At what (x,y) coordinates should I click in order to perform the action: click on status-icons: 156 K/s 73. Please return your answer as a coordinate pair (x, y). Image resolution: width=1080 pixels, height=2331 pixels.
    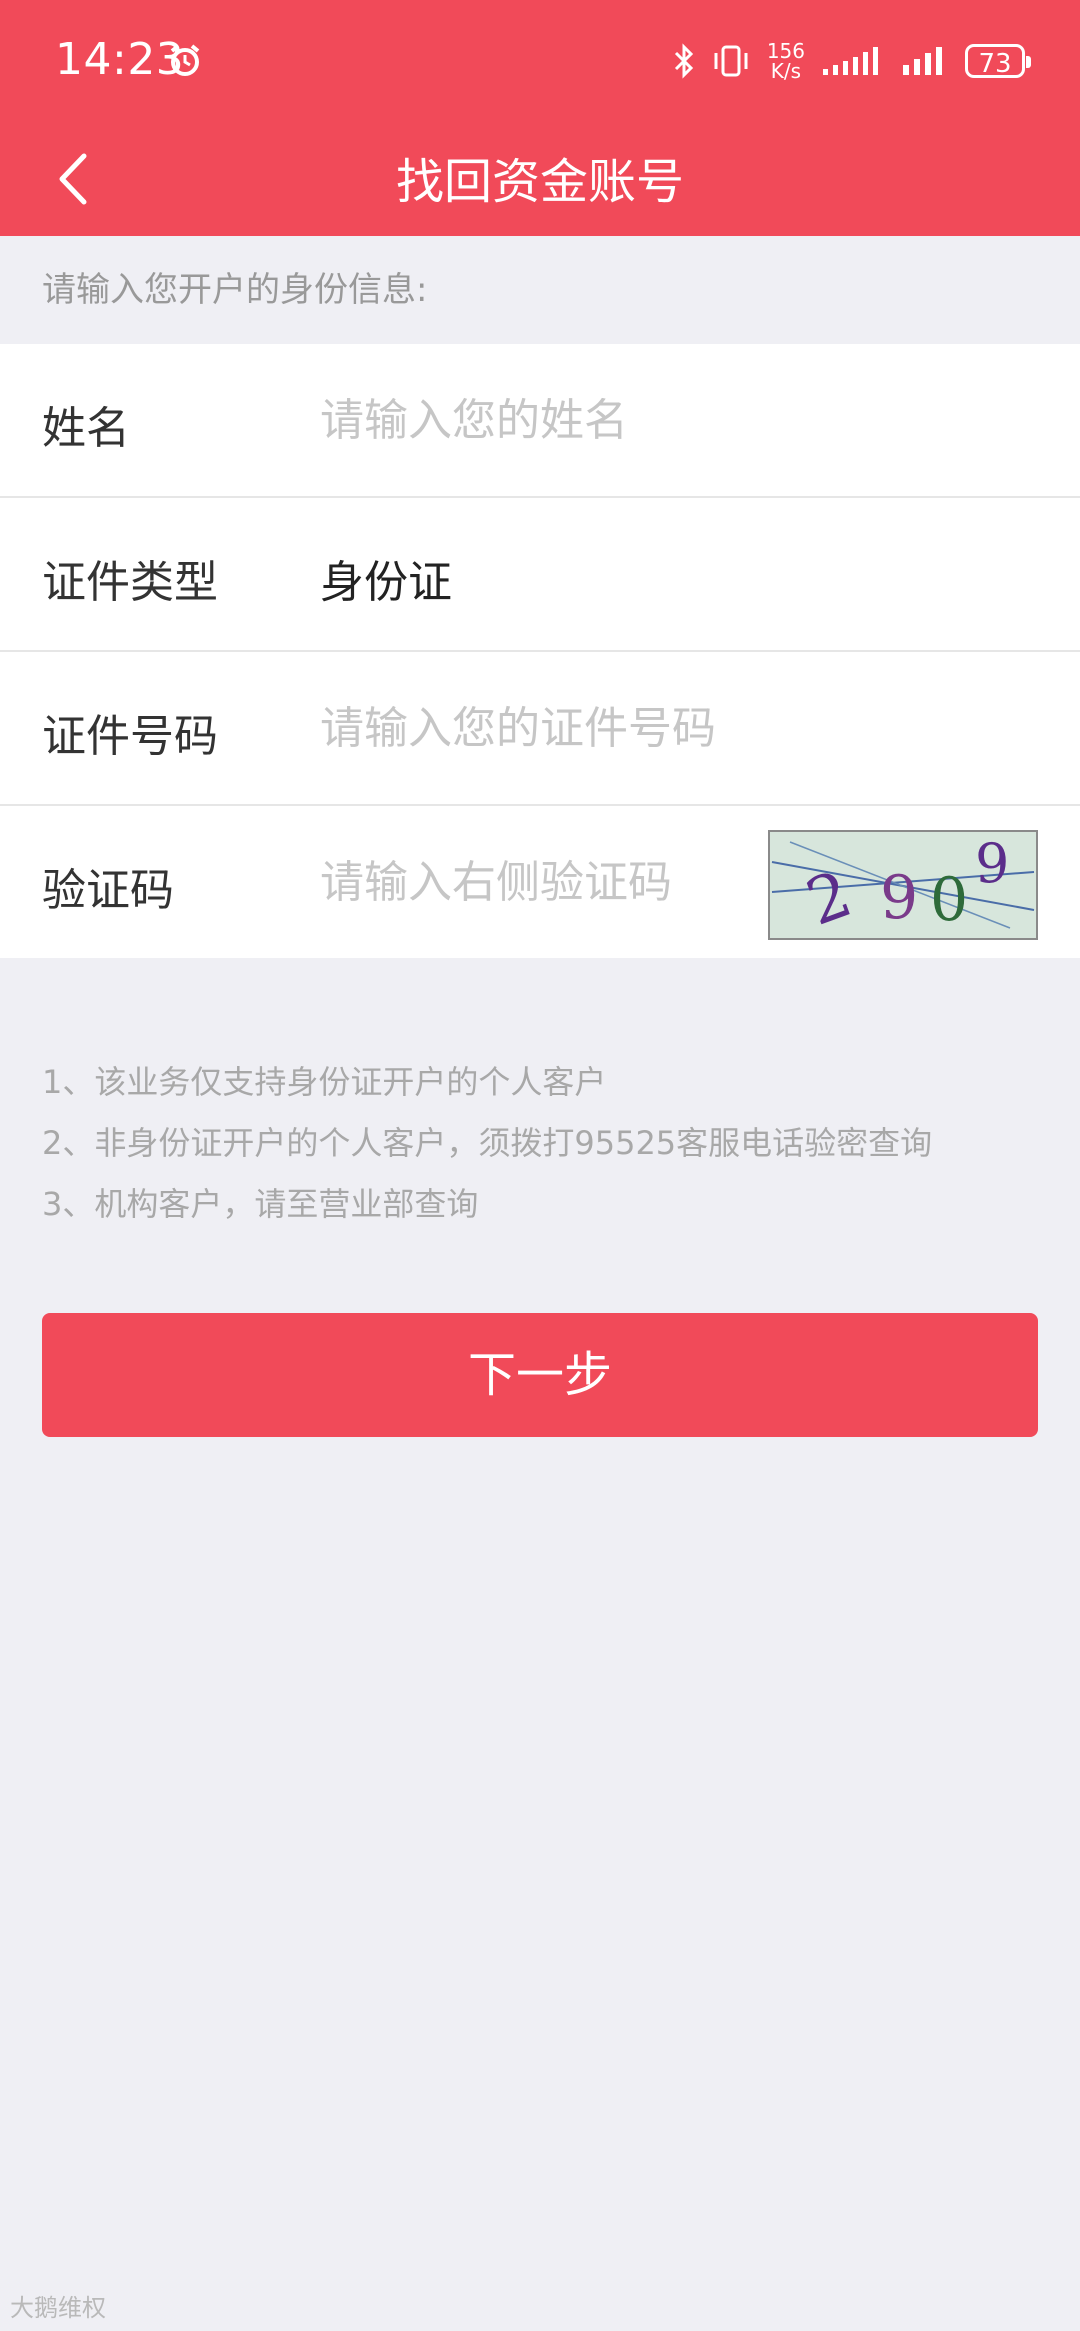
    Looking at the image, I should click on (852, 61).